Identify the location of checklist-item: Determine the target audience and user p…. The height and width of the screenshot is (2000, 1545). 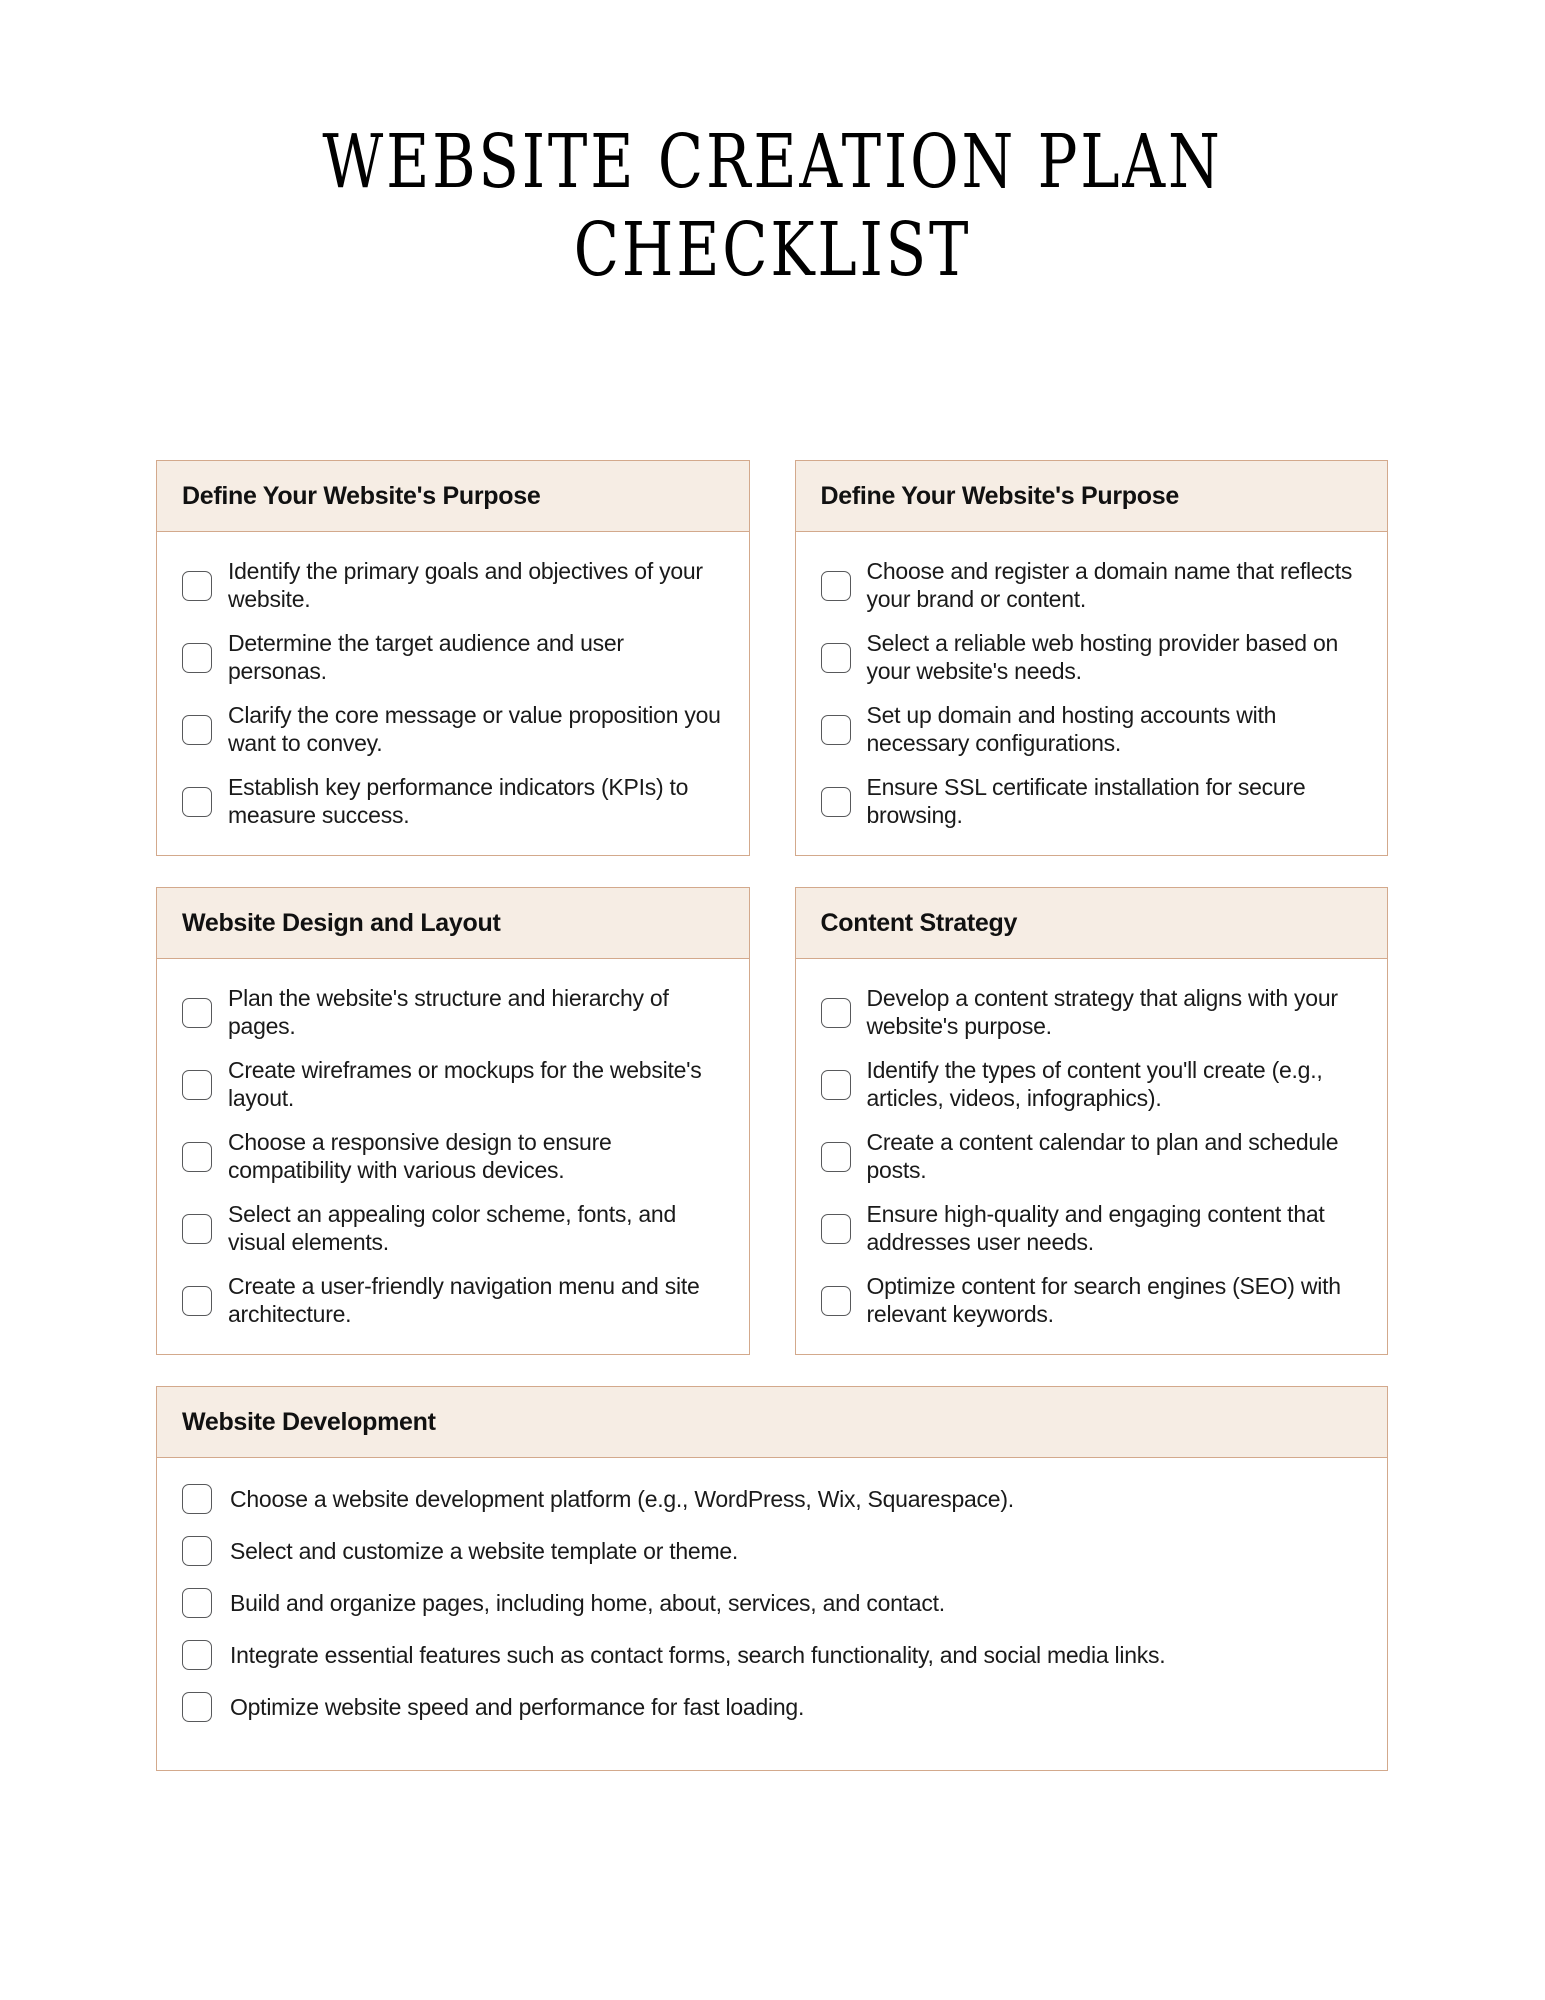
(453, 657).